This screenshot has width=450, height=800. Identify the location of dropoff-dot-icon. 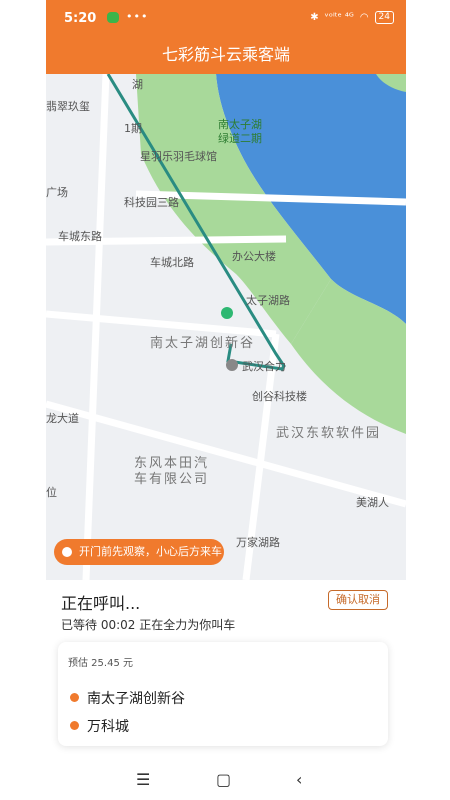
(74, 725).